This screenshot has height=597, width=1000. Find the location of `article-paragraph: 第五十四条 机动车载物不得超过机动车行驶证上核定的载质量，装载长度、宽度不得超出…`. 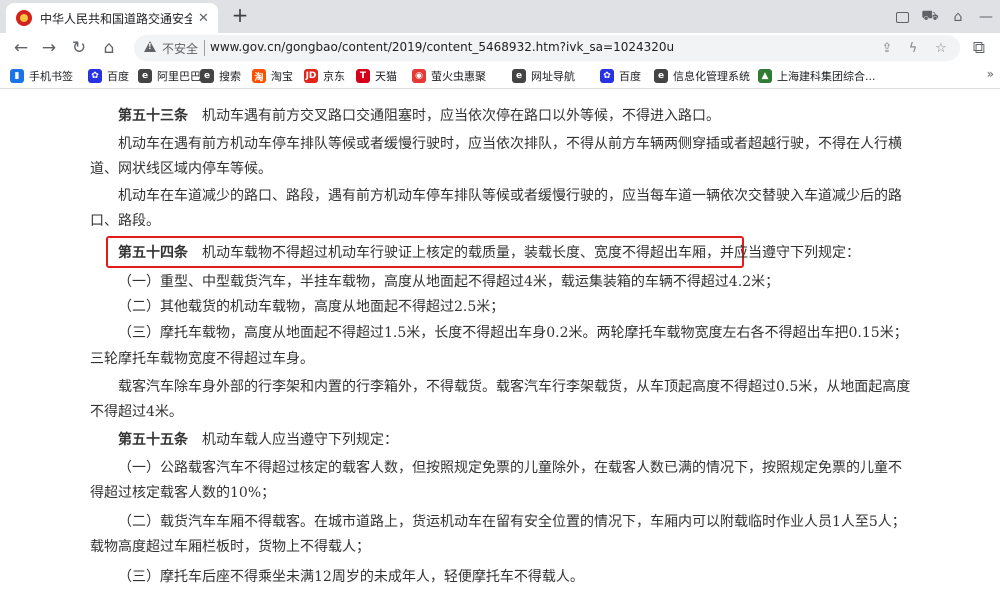

article-paragraph: 第五十四条 机动车载物不得超过机动车行驶证上核定的载质量，装载长度、宽度不得超出… is located at coordinates (489, 253).